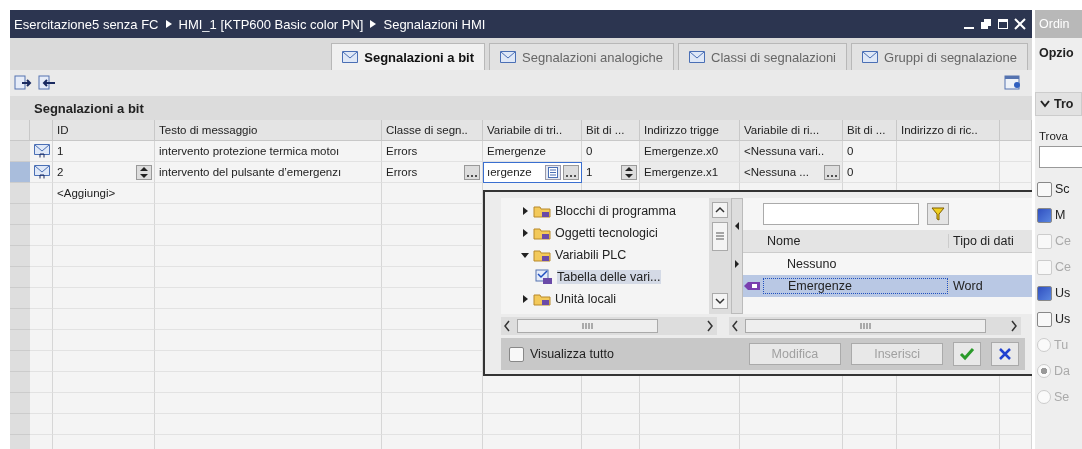 The image size is (1082, 449). Describe the element at coordinates (47, 83) in the screenshot. I see `import-icon` at that location.